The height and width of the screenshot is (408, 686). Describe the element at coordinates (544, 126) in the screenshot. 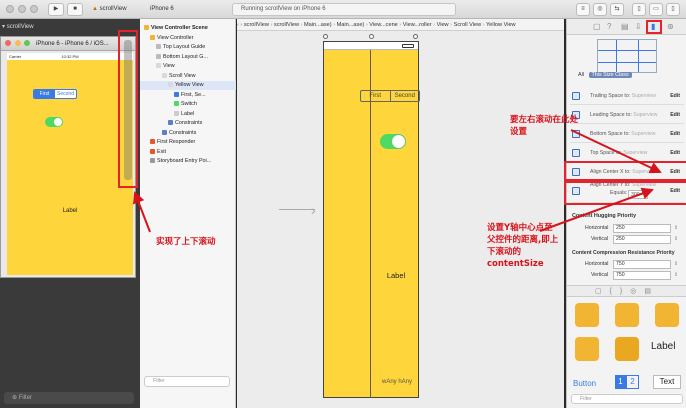

I see `note-horizontal-scroll: 要左右滚动在此处设置` at that location.